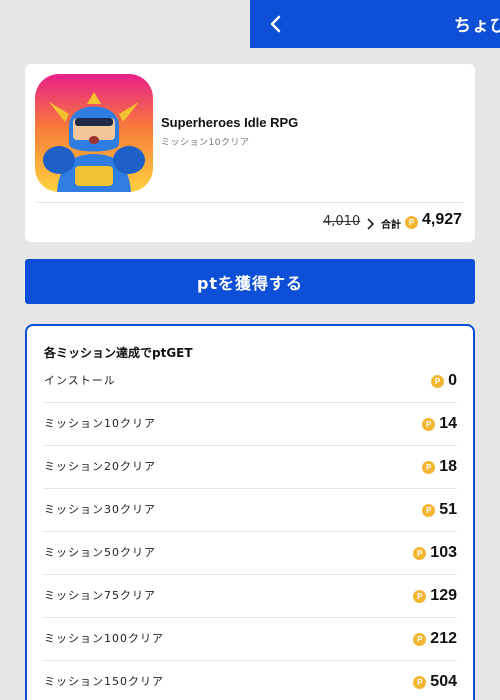 This screenshot has height=700, width=500. What do you see at coordinates (100, 423) in the screenshot?
I see `mission-label: ミッション10クリア` at bounding box center [100, 423].